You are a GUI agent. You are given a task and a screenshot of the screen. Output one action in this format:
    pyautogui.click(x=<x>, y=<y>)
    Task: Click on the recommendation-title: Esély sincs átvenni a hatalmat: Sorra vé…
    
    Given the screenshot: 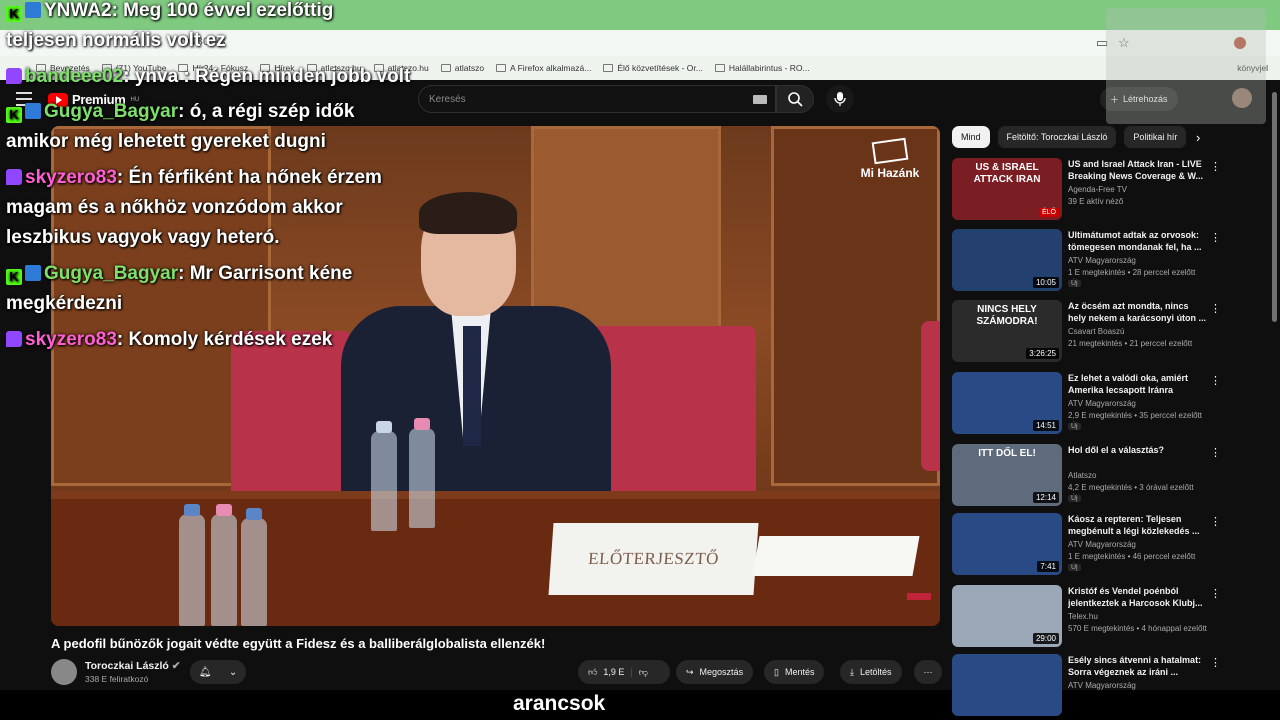 What is the action you would take?
    pyautogui.click(x=1138, y=666)
    